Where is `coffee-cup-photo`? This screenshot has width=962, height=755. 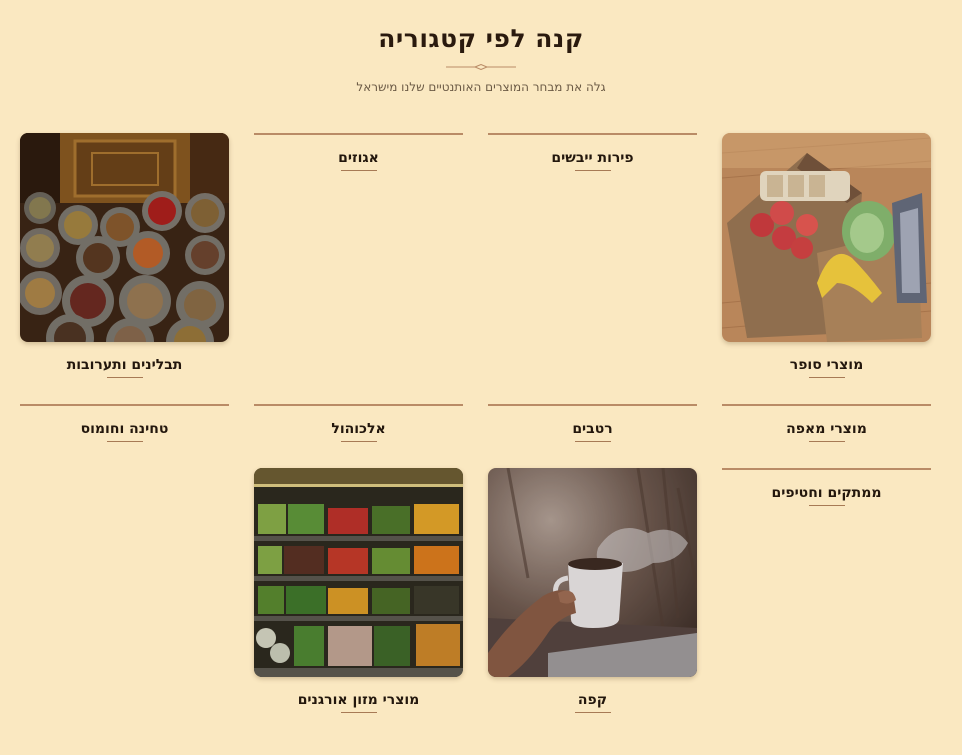 coffee-cup-photo is located at coordinates (592, 572).